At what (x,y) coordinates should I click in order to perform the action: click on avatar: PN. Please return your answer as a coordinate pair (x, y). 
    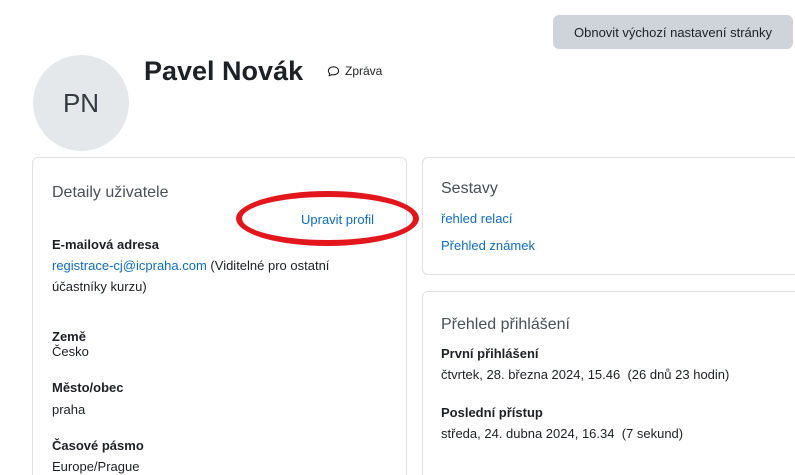
    Looking at the image, I should click on (81, 103).